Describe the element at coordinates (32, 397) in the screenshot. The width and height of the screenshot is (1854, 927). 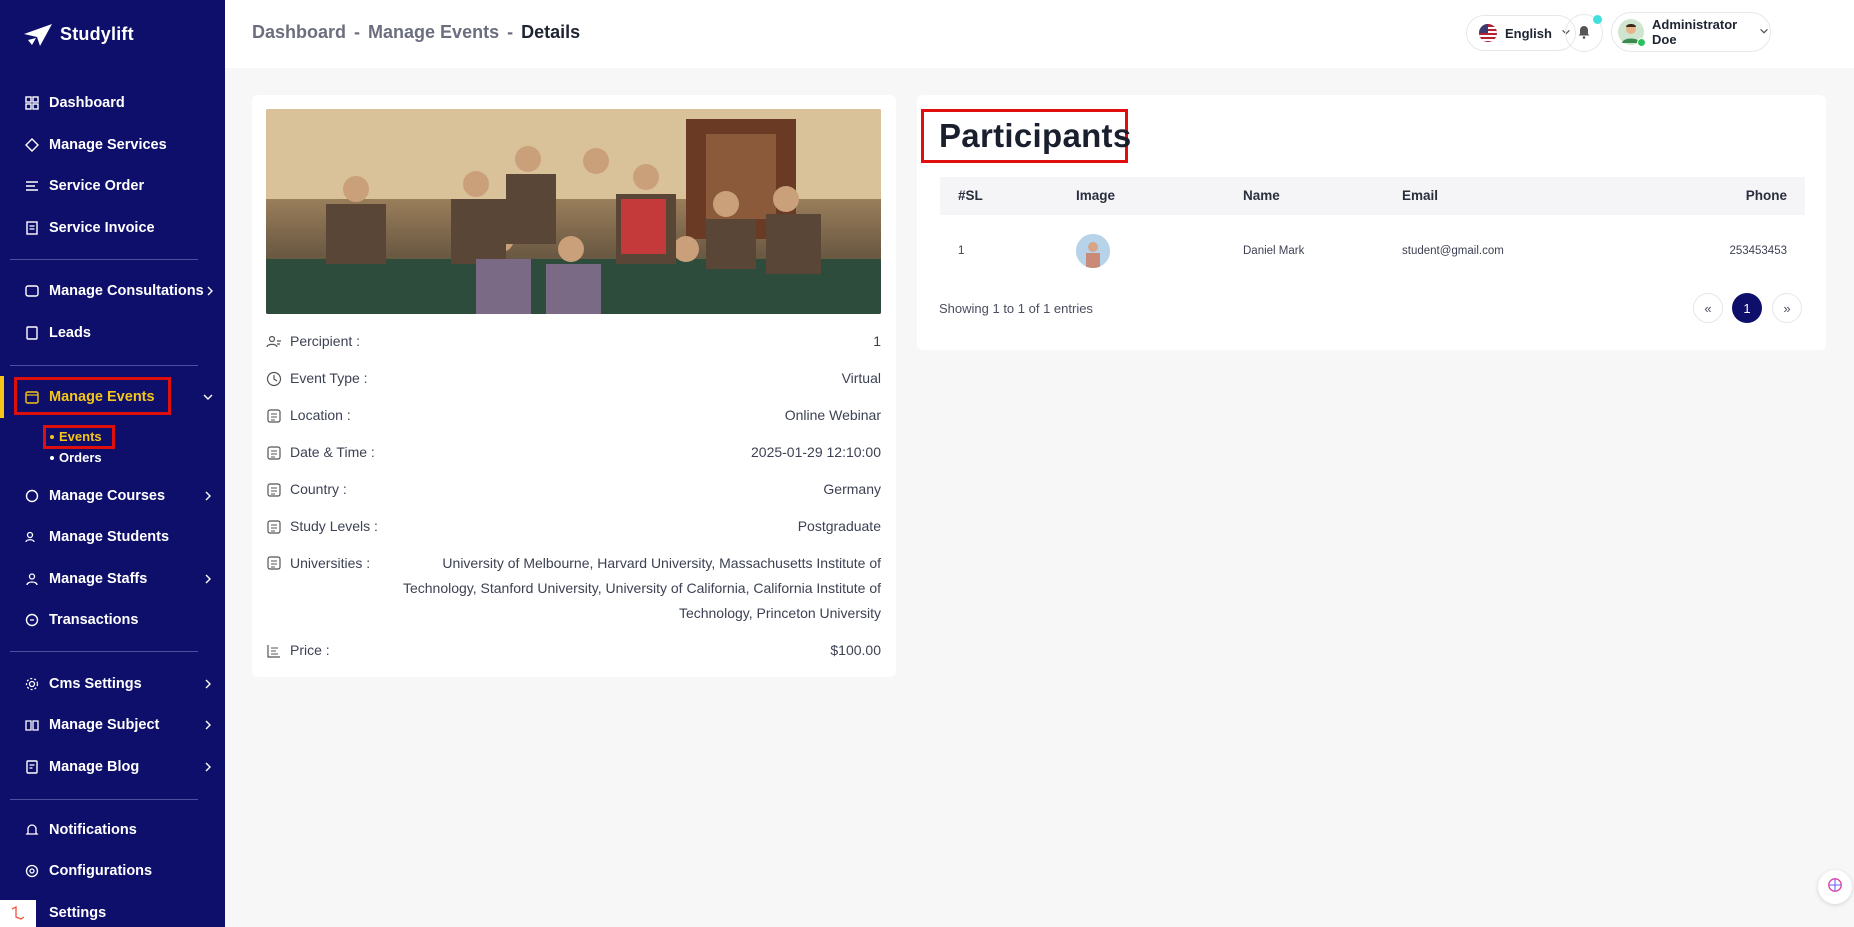
I see `calendar-icon` at that location.